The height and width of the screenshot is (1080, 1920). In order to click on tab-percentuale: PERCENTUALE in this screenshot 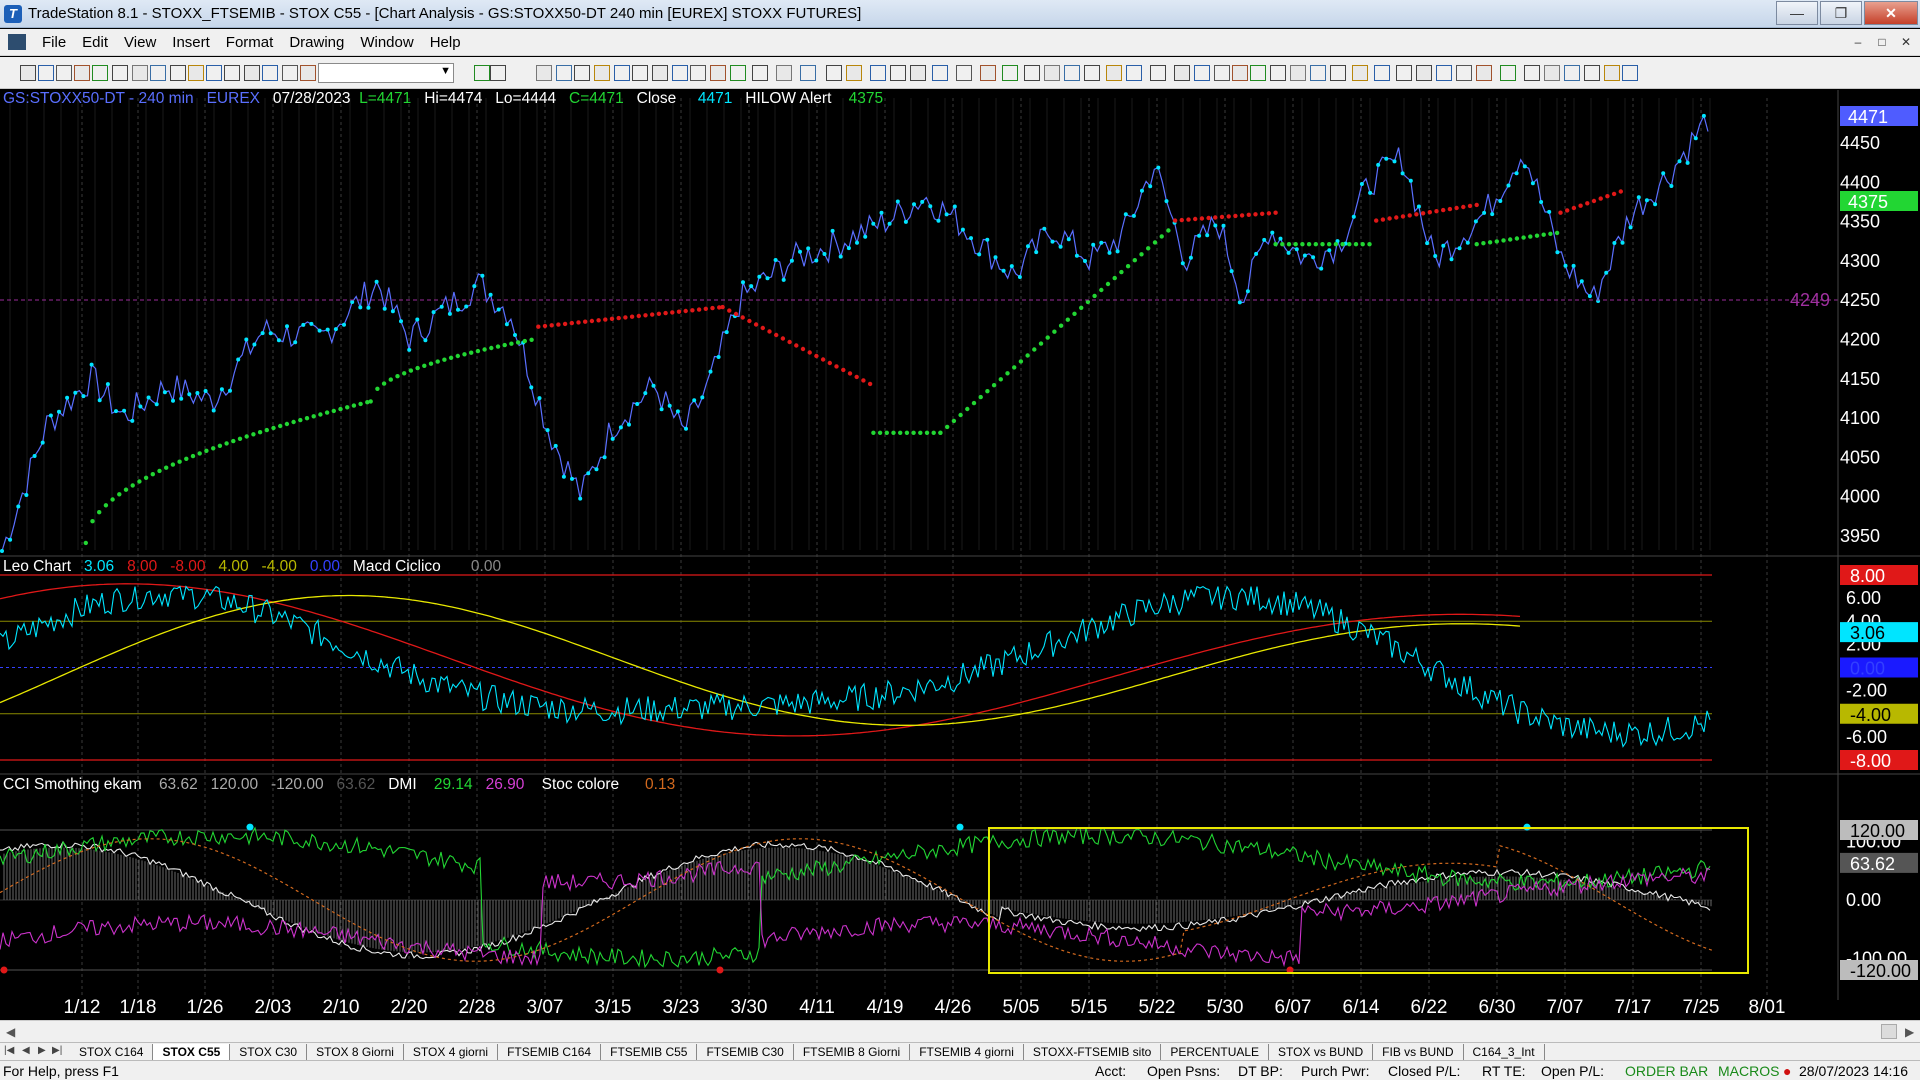, I will do `click(1215, 1052)`.